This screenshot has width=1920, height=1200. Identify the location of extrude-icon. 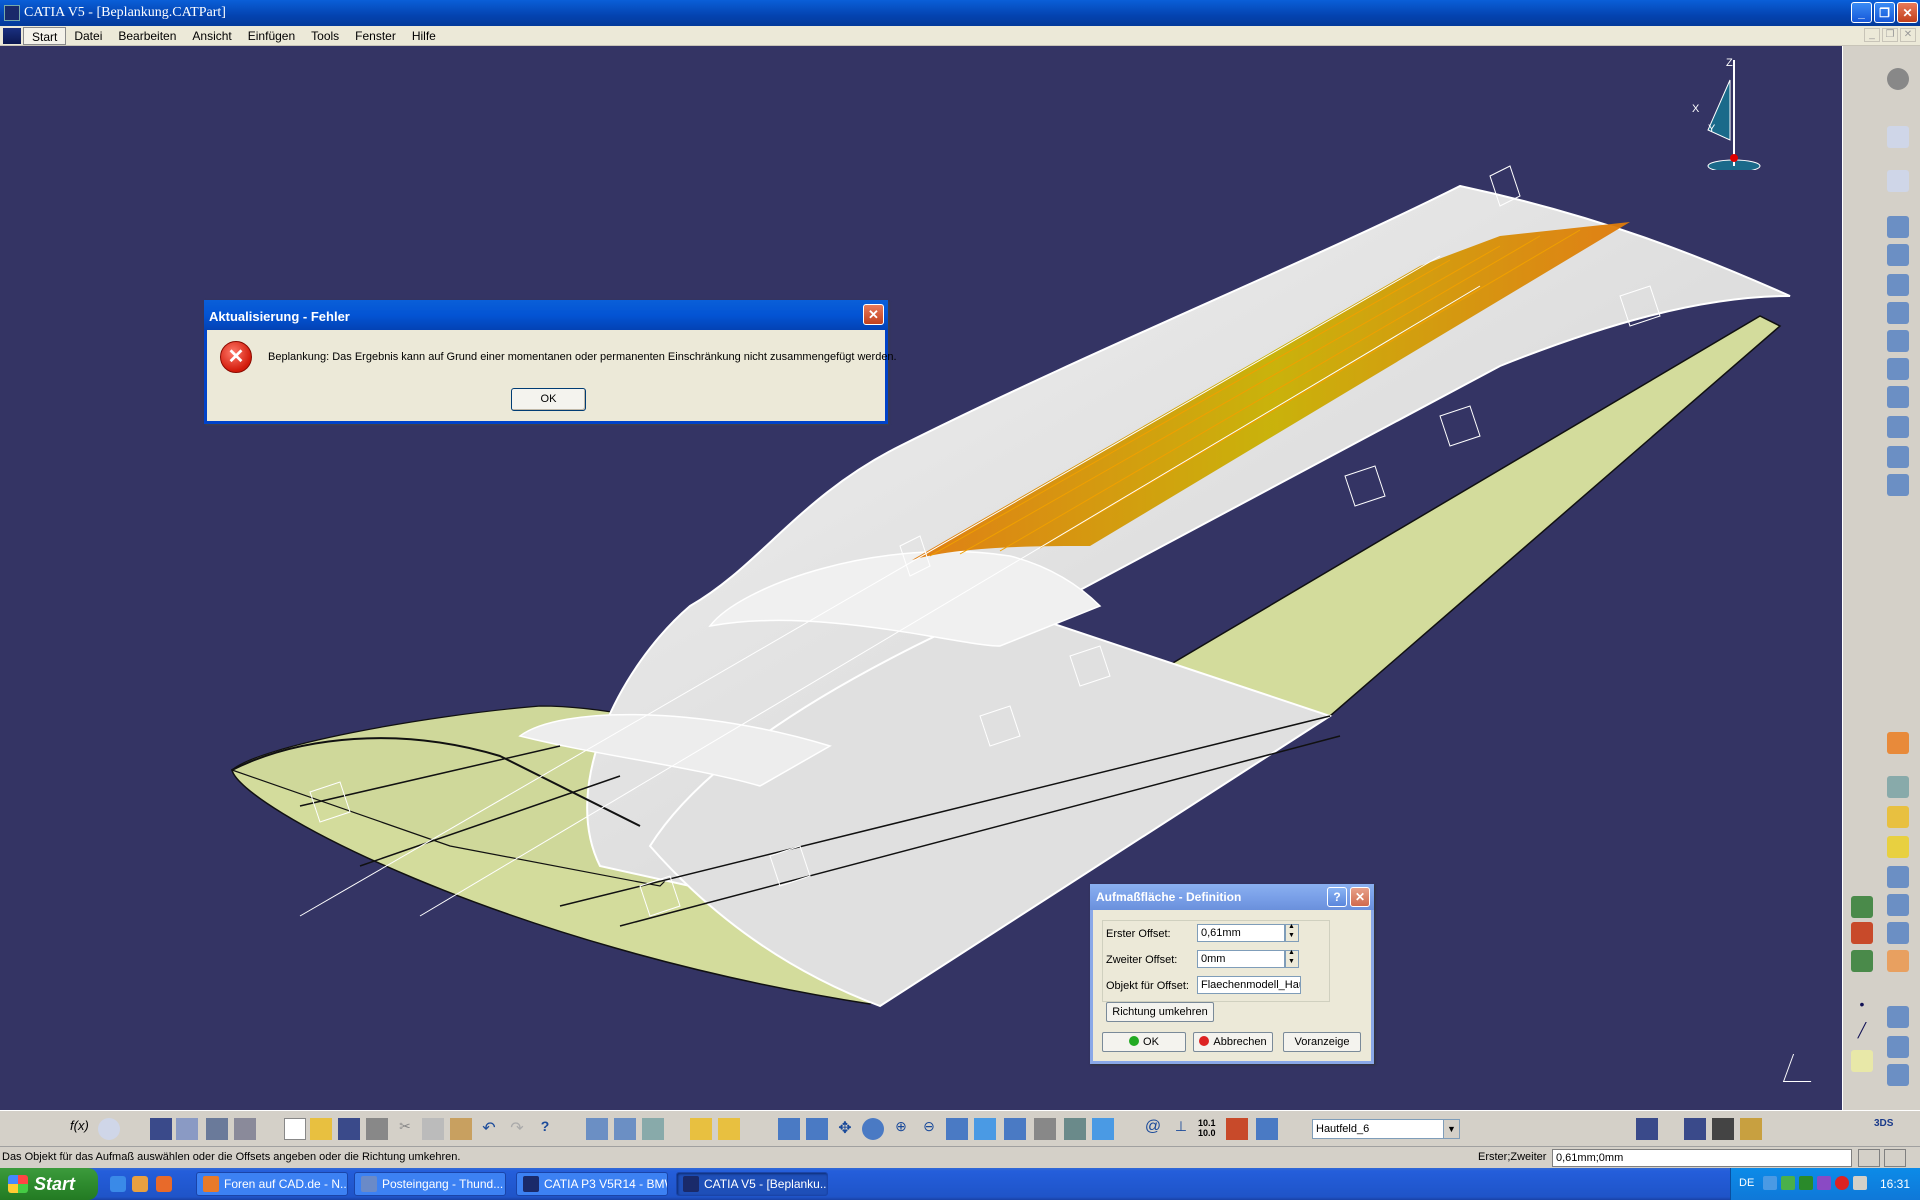
(1898, 227).